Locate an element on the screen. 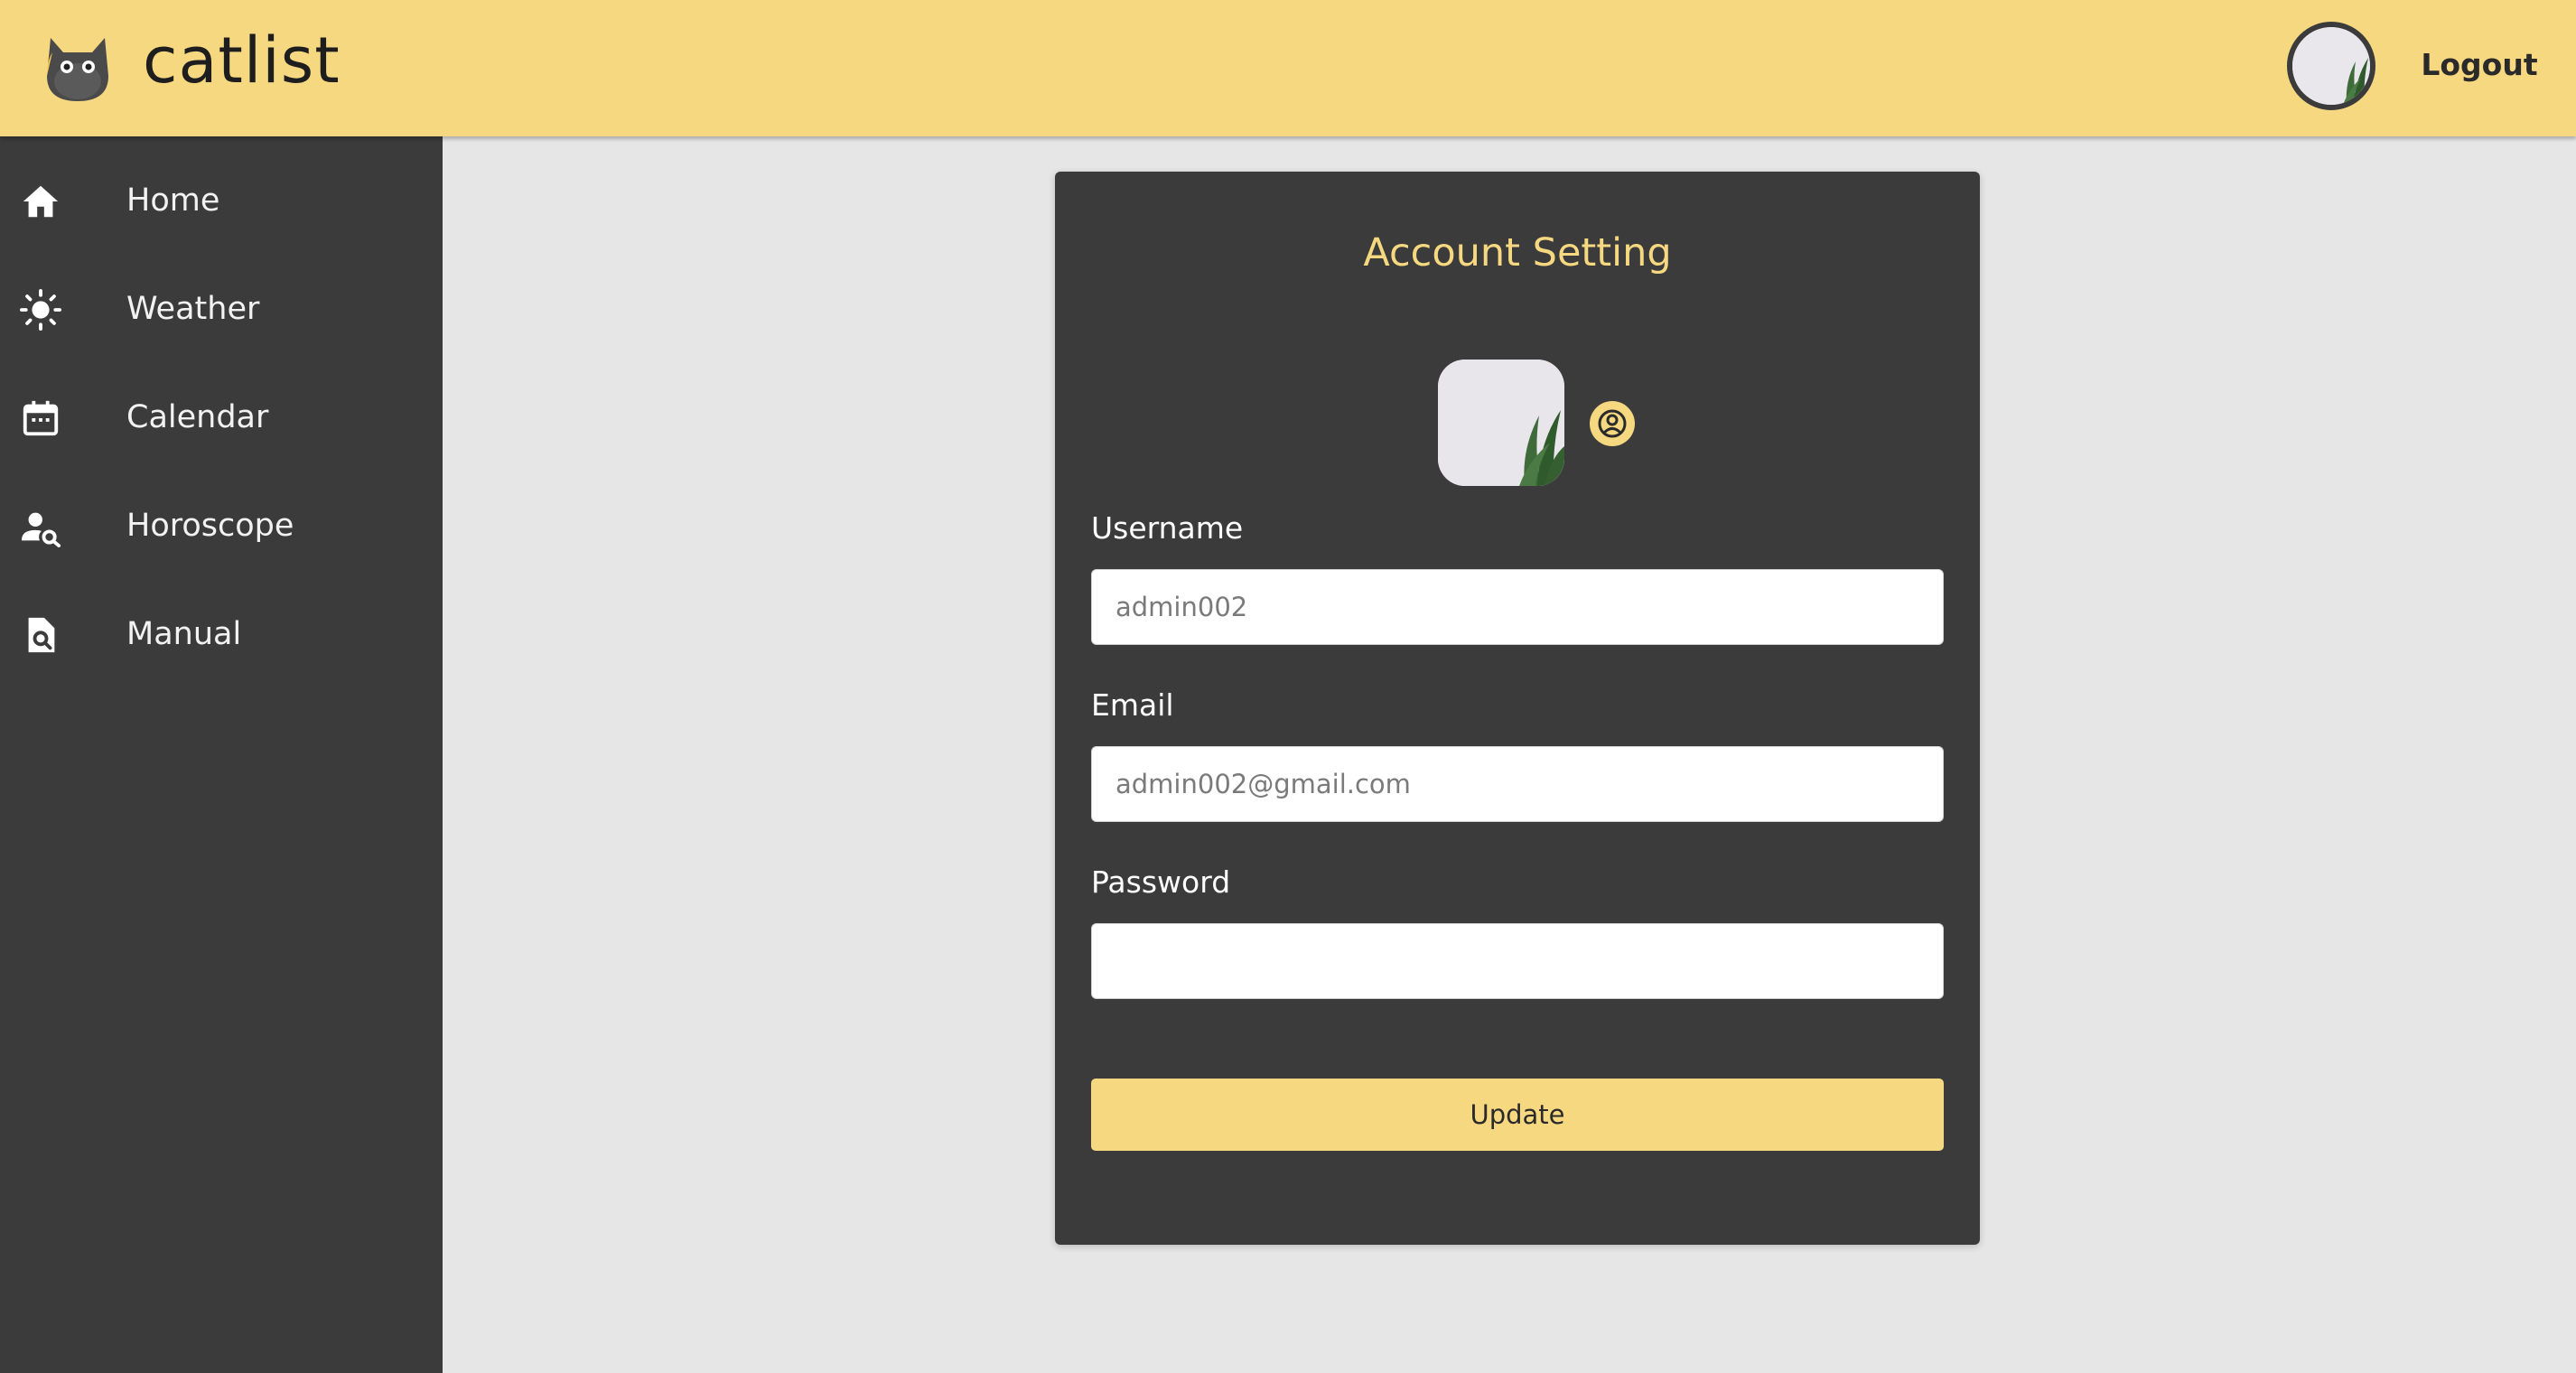 The image size is (2576, 1373). top-header: catlist Logout is located at coordinates (1288, 68).